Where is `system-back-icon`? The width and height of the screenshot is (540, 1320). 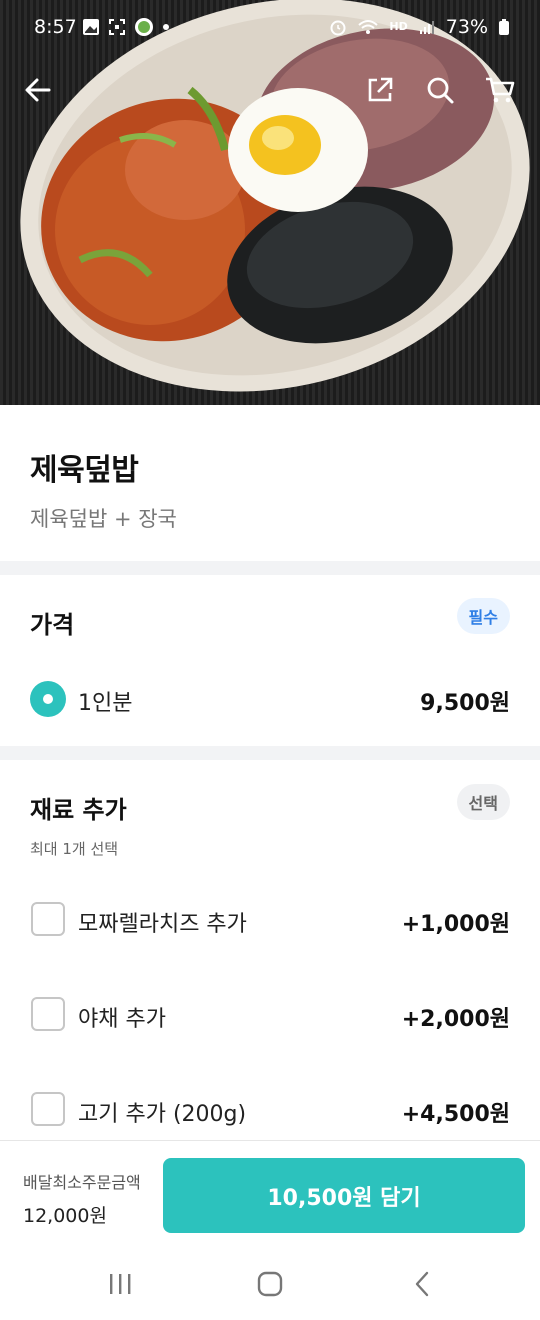 system-back-icon is located at coordinates (422, 1284).